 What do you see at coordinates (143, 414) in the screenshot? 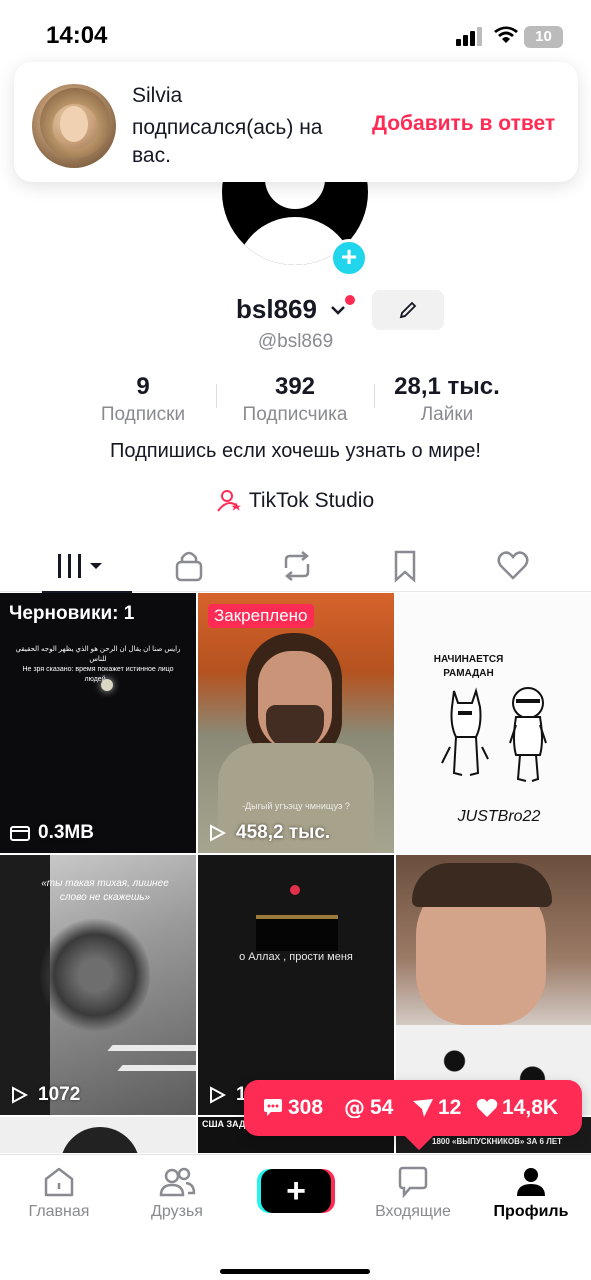
I see `stat-following-label: Подписки` at bounding box center [143, 414].